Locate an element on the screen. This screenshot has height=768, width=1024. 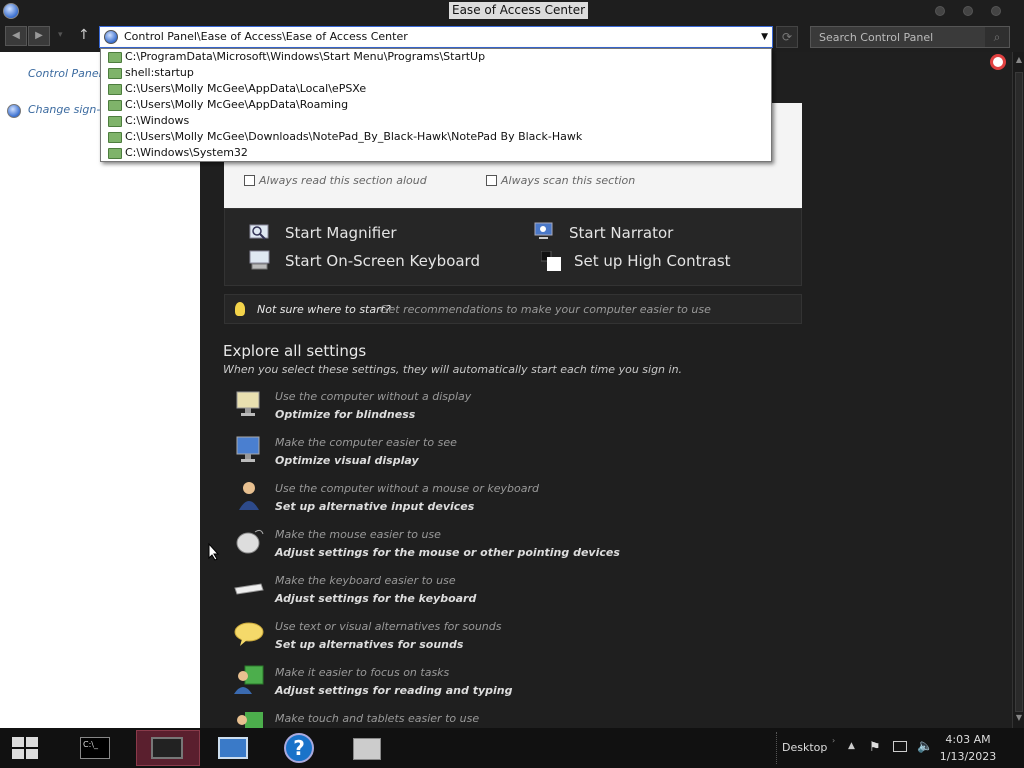
maximize-button is located at coordinates (968, 11).